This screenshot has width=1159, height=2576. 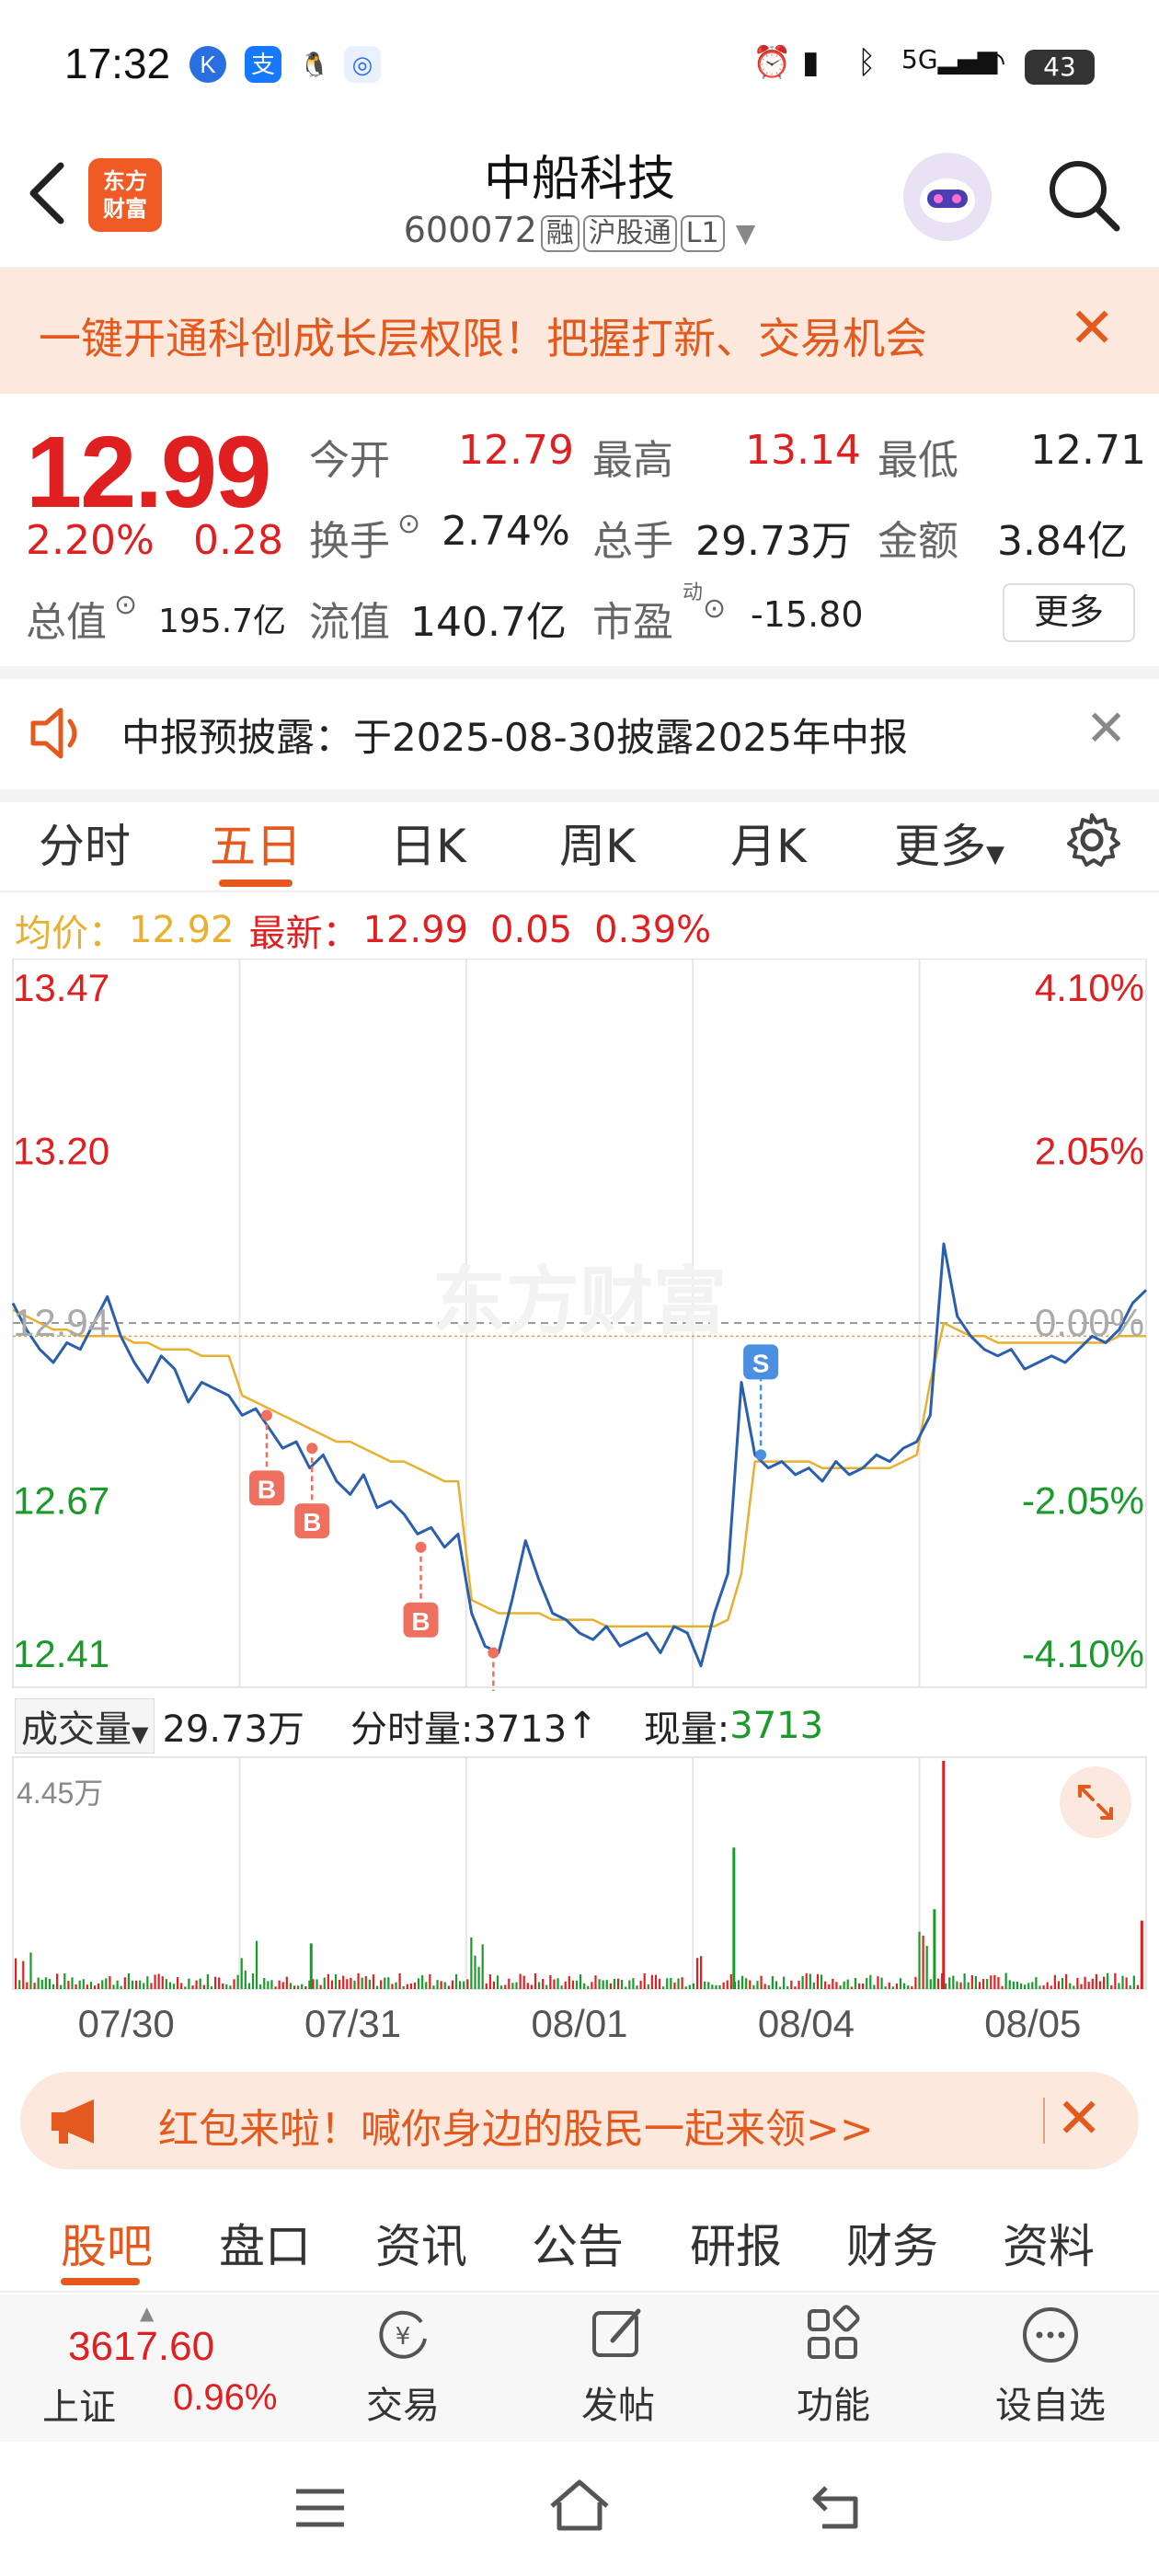 I want to click on open-value: 12.79, so click(x=516, y=450).